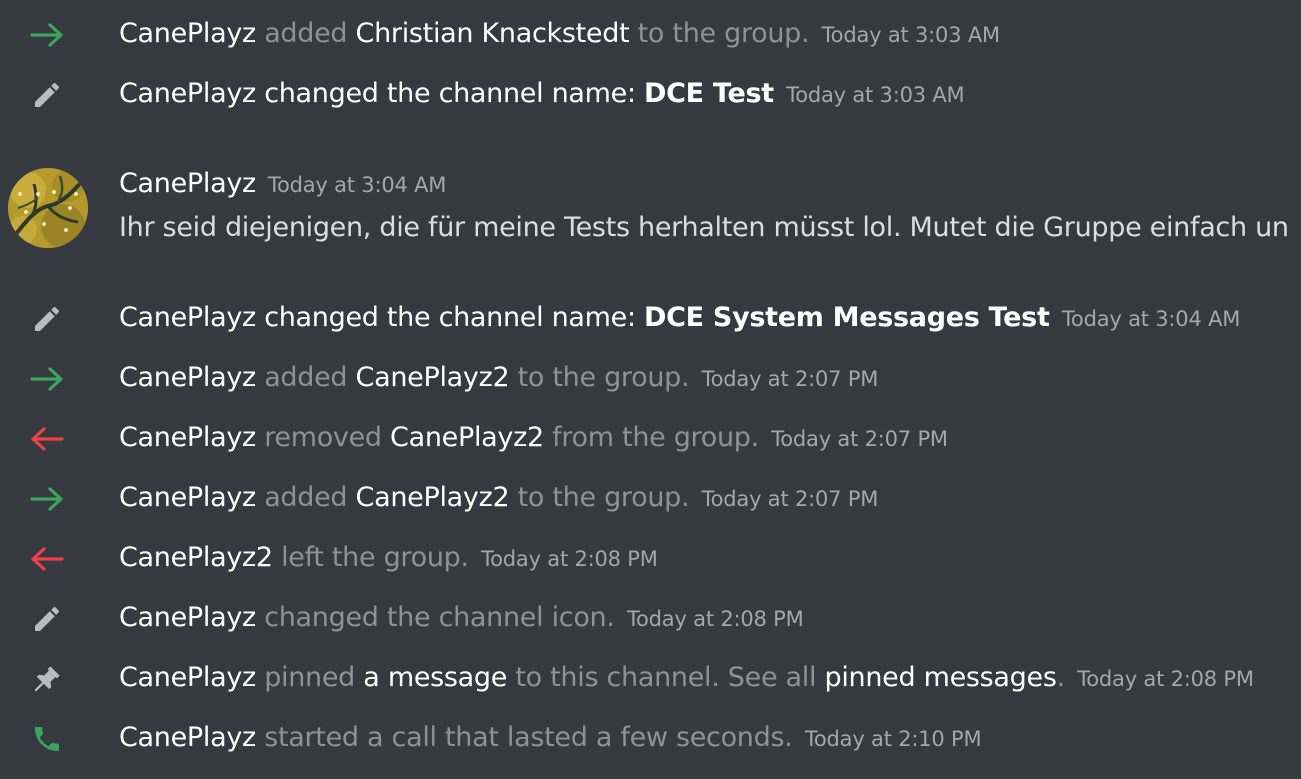 The image size is (1301, 779). What do you see at coordinates (309, 677) in the screenshot?
I see `system-verb: pinned` at bounding box center [309, 677].